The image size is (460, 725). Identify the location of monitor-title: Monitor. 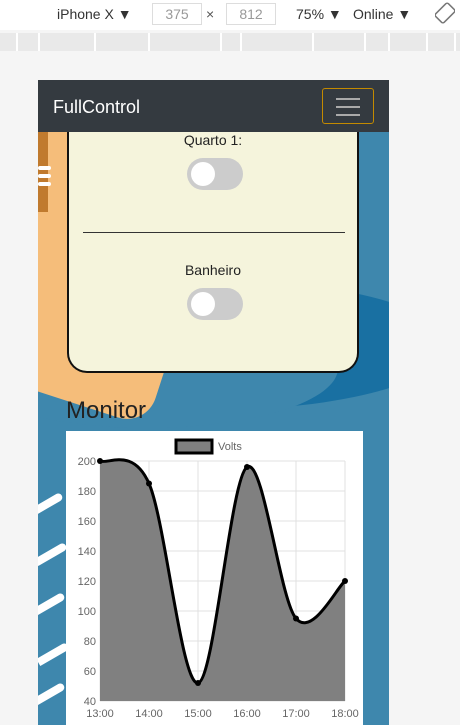
(106, 410).